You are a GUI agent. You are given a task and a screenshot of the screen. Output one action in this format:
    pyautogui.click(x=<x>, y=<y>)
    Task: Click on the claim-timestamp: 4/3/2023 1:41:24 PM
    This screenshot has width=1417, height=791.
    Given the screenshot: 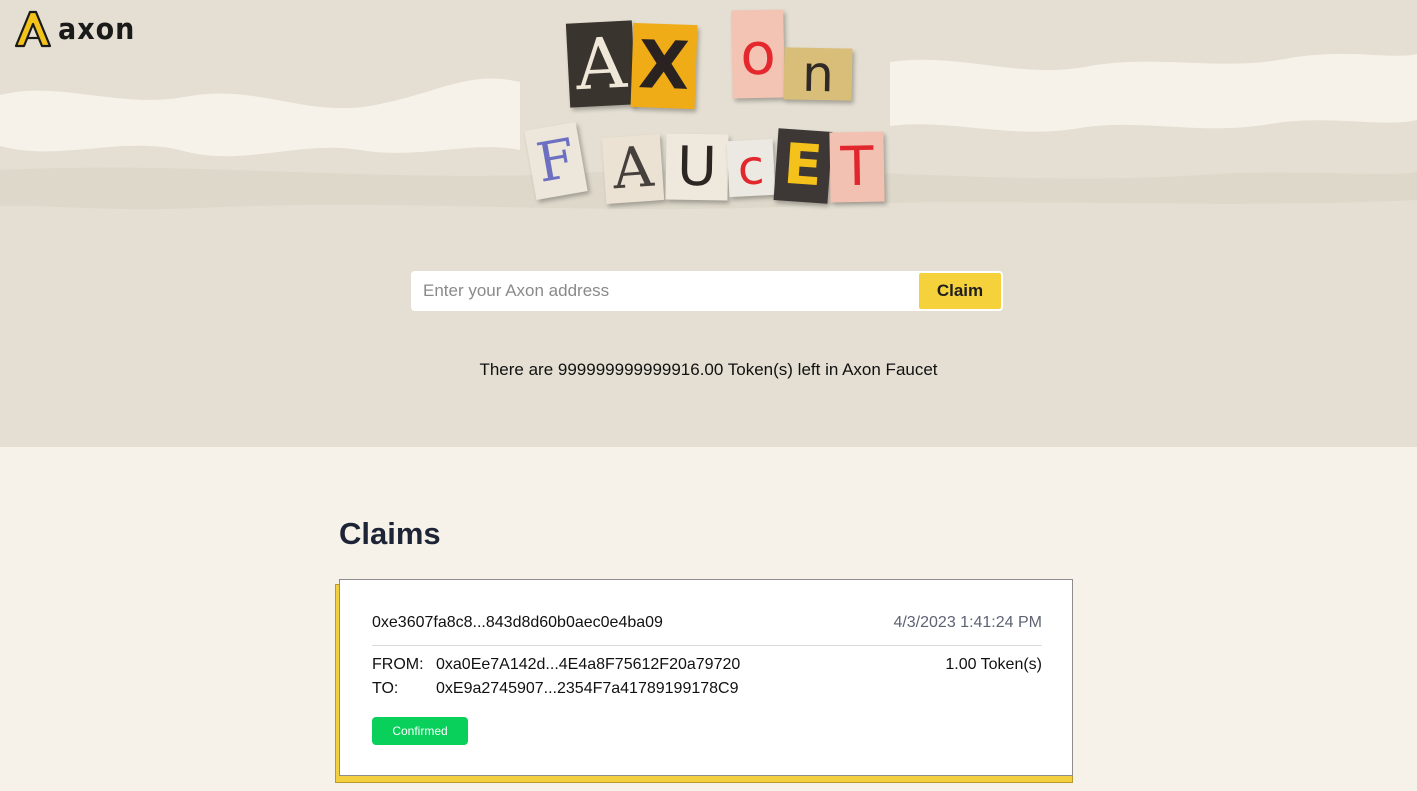 What is the action you would take?
    pyautogui.click(x=967, y=622)
    